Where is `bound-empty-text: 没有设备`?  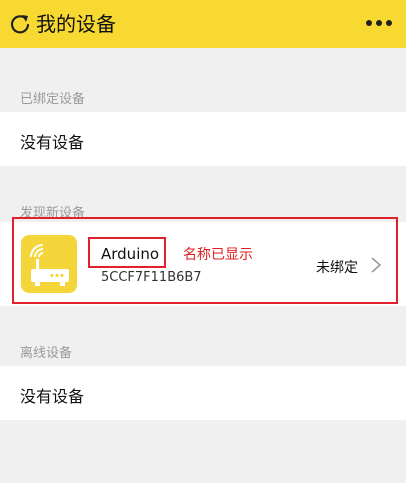 bound-empty-text: 没有设备 is located at coordinates (52, 142).